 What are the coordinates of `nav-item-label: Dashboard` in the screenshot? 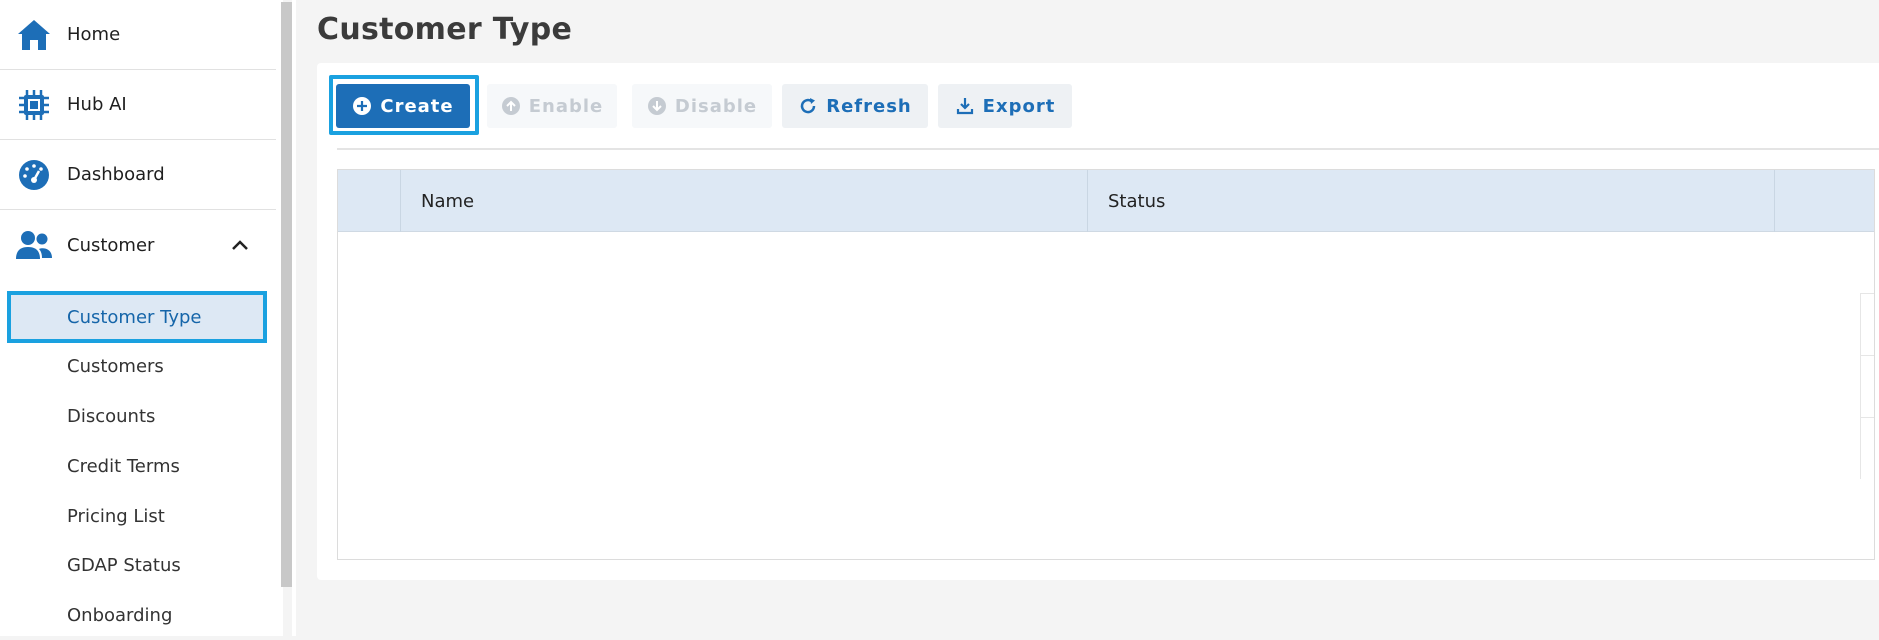 It's located at (116, 174).